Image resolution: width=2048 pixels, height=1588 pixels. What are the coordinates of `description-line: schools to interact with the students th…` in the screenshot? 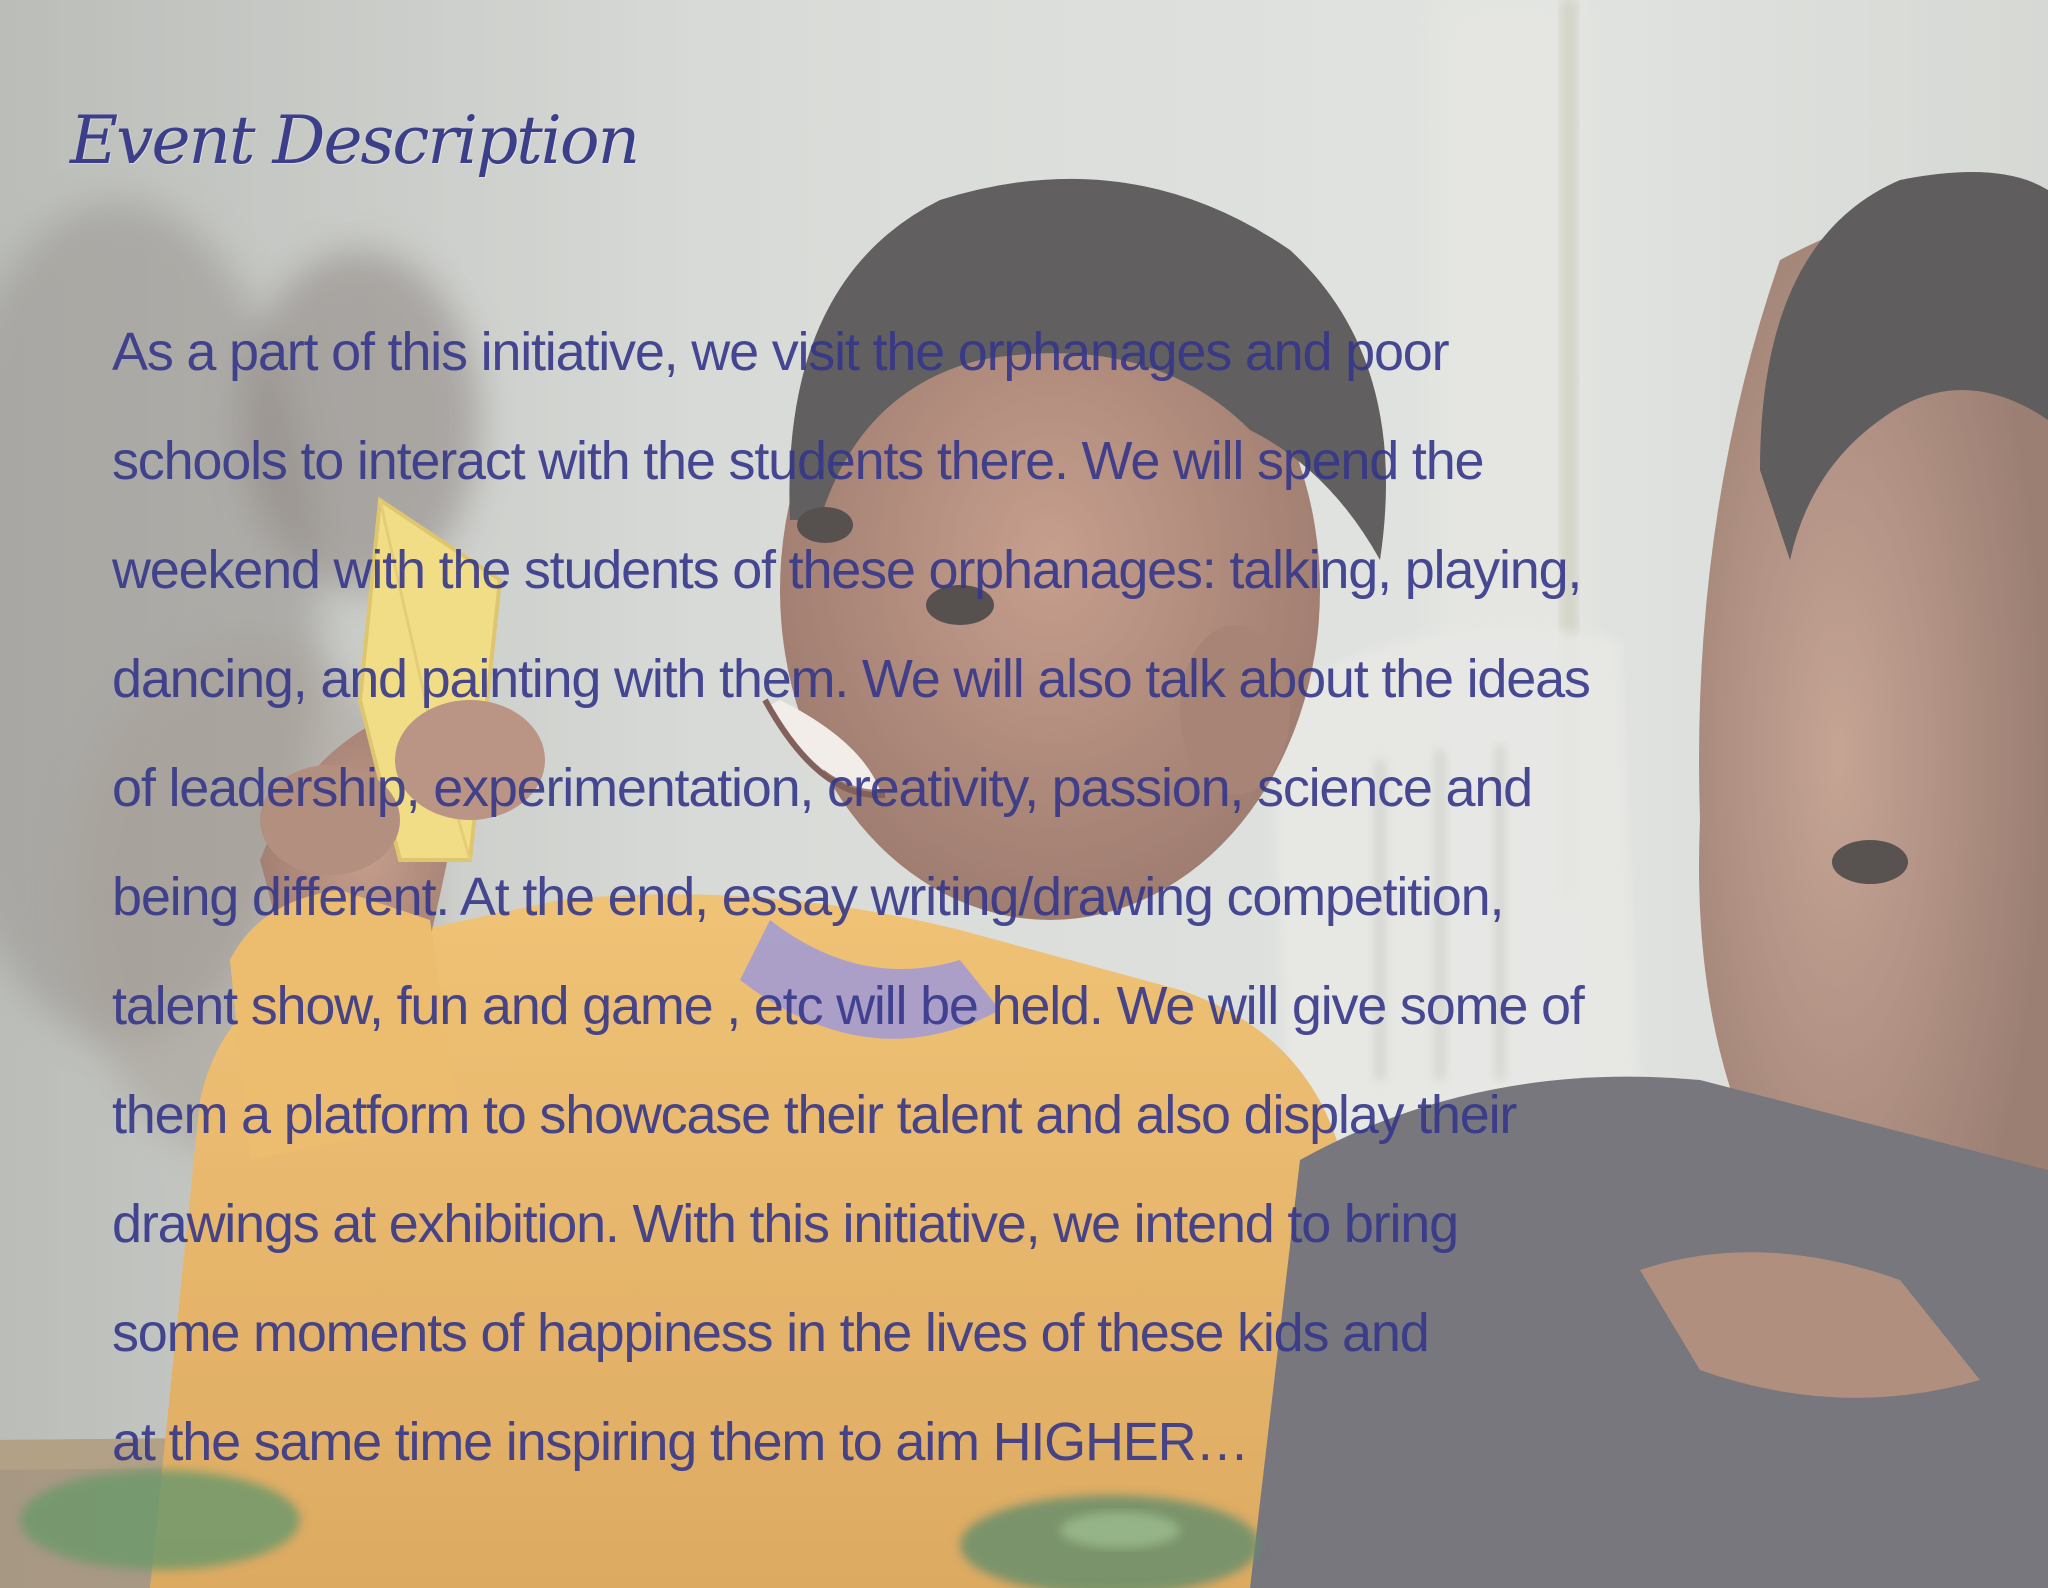 It's located at (798, 461).